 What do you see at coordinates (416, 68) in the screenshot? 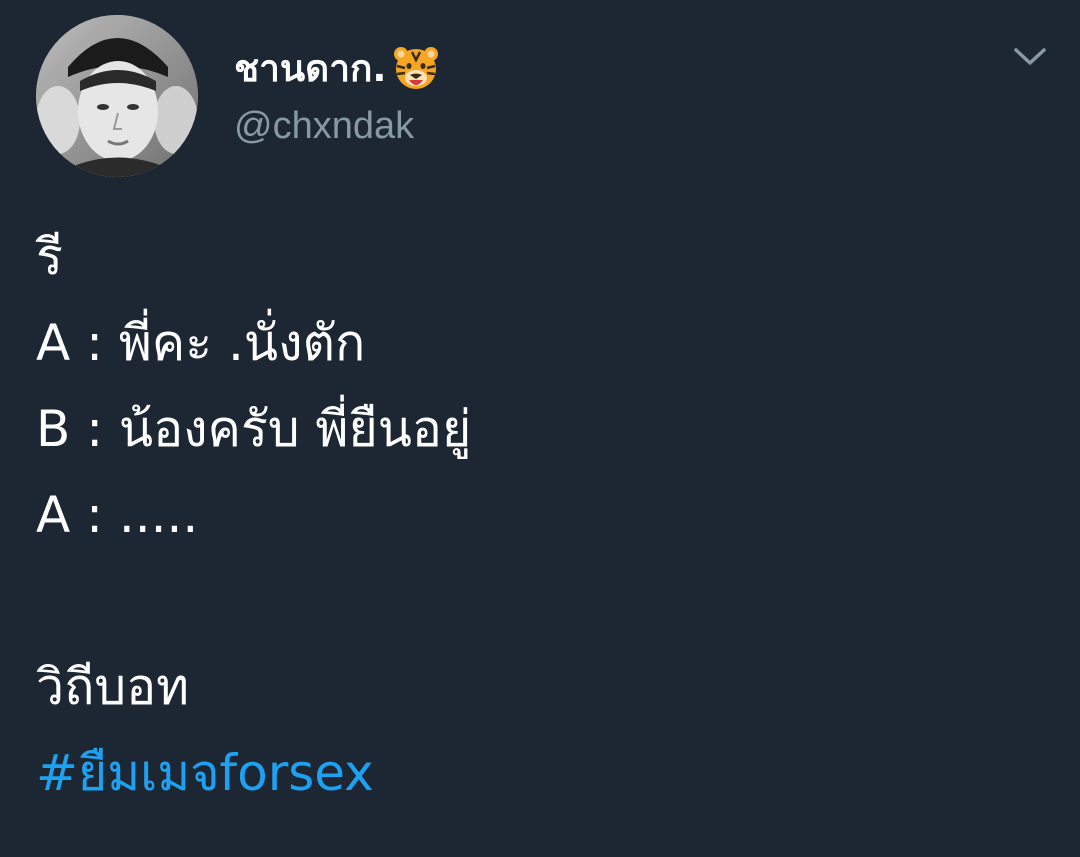
I see `tiger-face-emoji` at bounding box center [416, 68].